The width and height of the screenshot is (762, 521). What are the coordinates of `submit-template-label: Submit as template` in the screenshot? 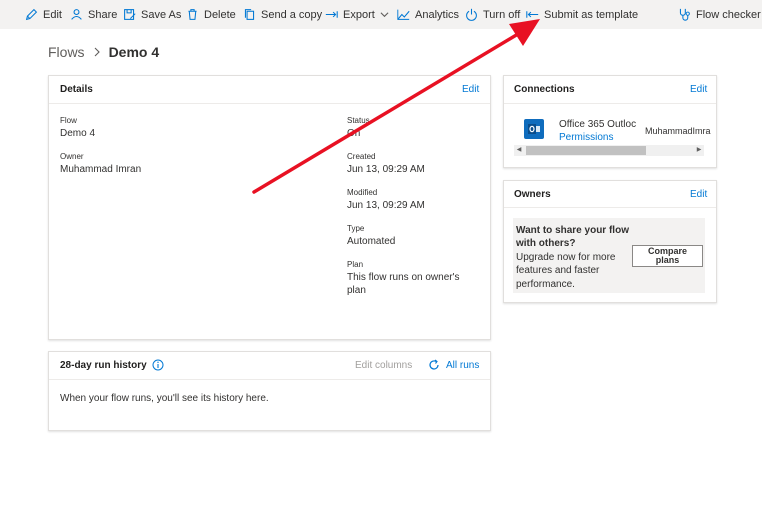 It's located at (591, 14).